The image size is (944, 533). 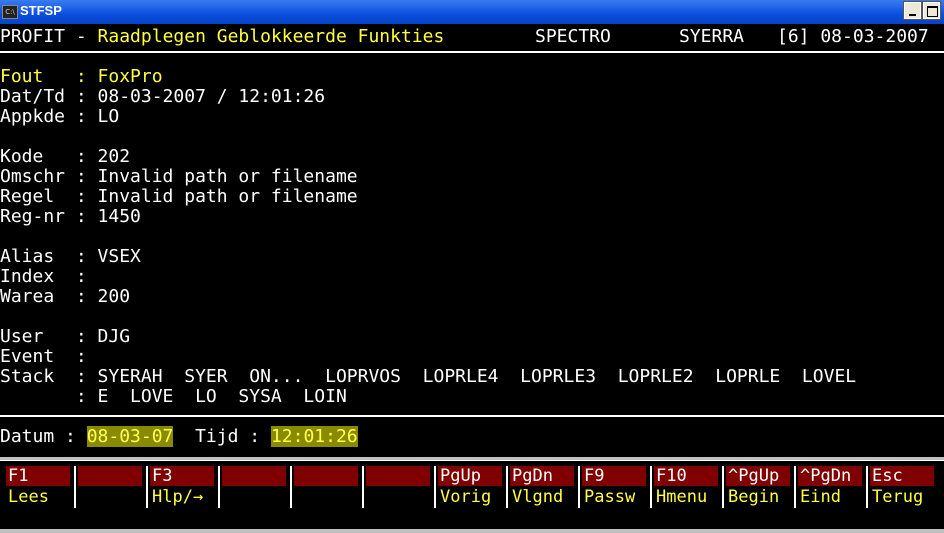 I want to click on tijd-field: 12:01:26, so click(x=314, y=436).